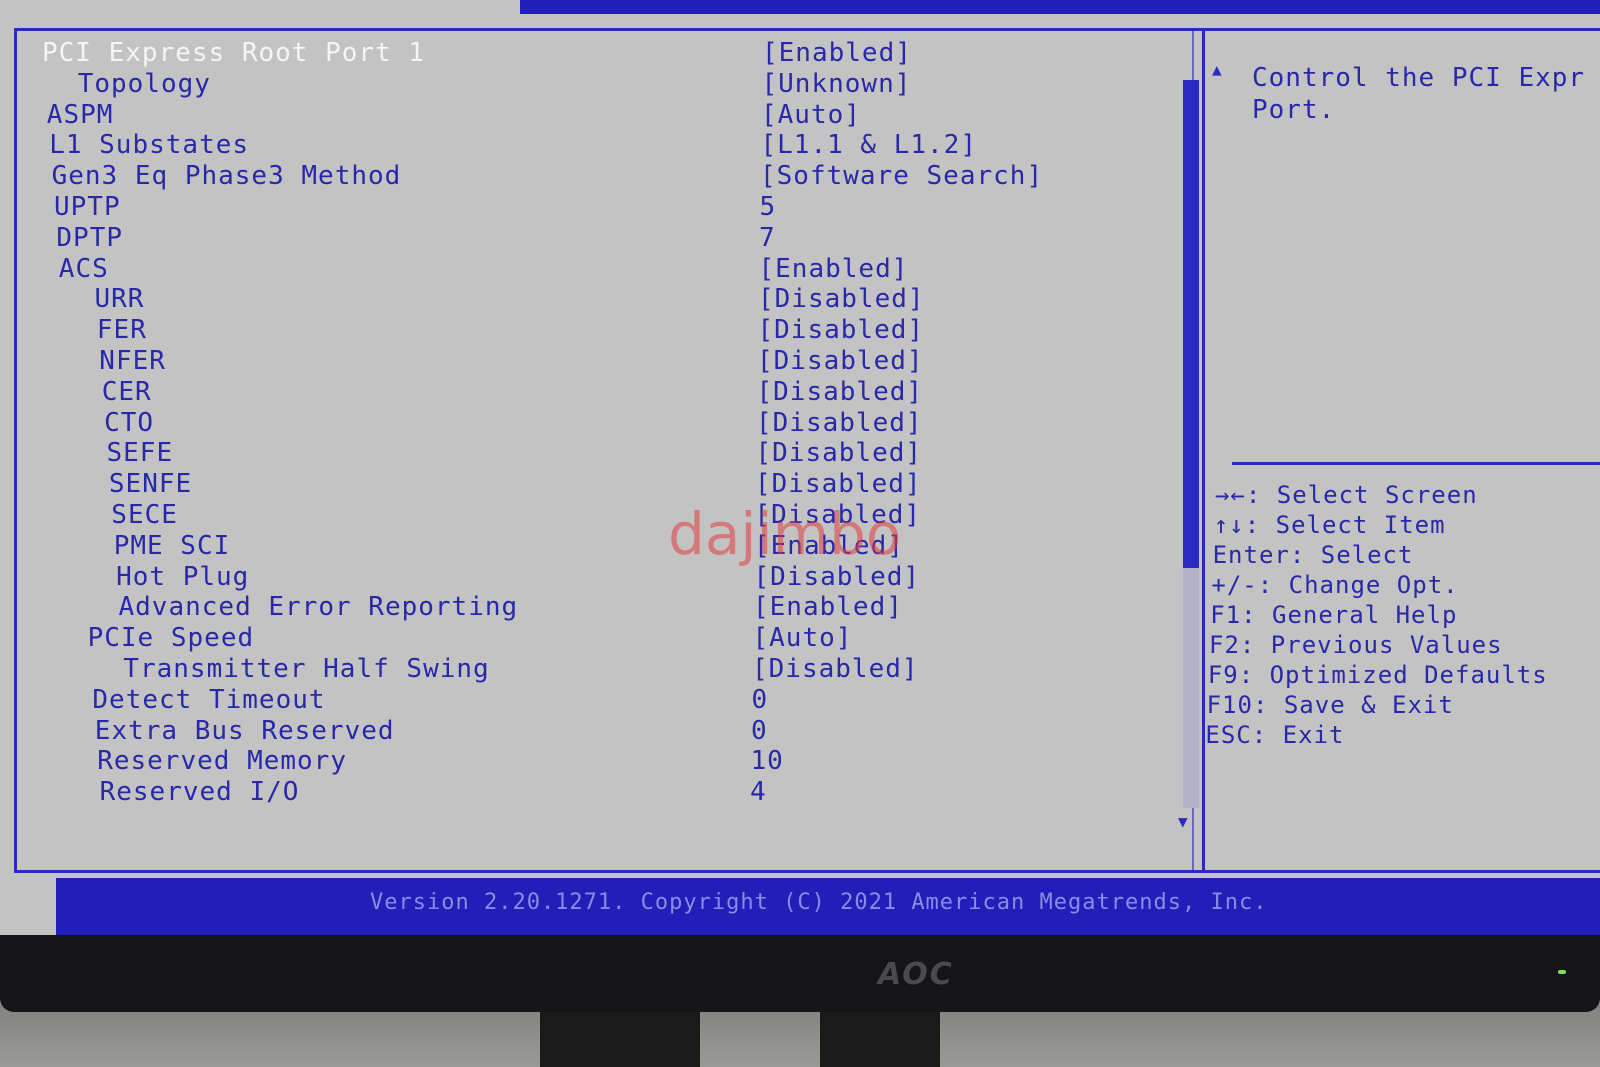 The image size is (1600, 1067). What do you see at coordinates (758, 792) in the screenshot?
I see `setting-value: 4` at bounding box center [758, 792].